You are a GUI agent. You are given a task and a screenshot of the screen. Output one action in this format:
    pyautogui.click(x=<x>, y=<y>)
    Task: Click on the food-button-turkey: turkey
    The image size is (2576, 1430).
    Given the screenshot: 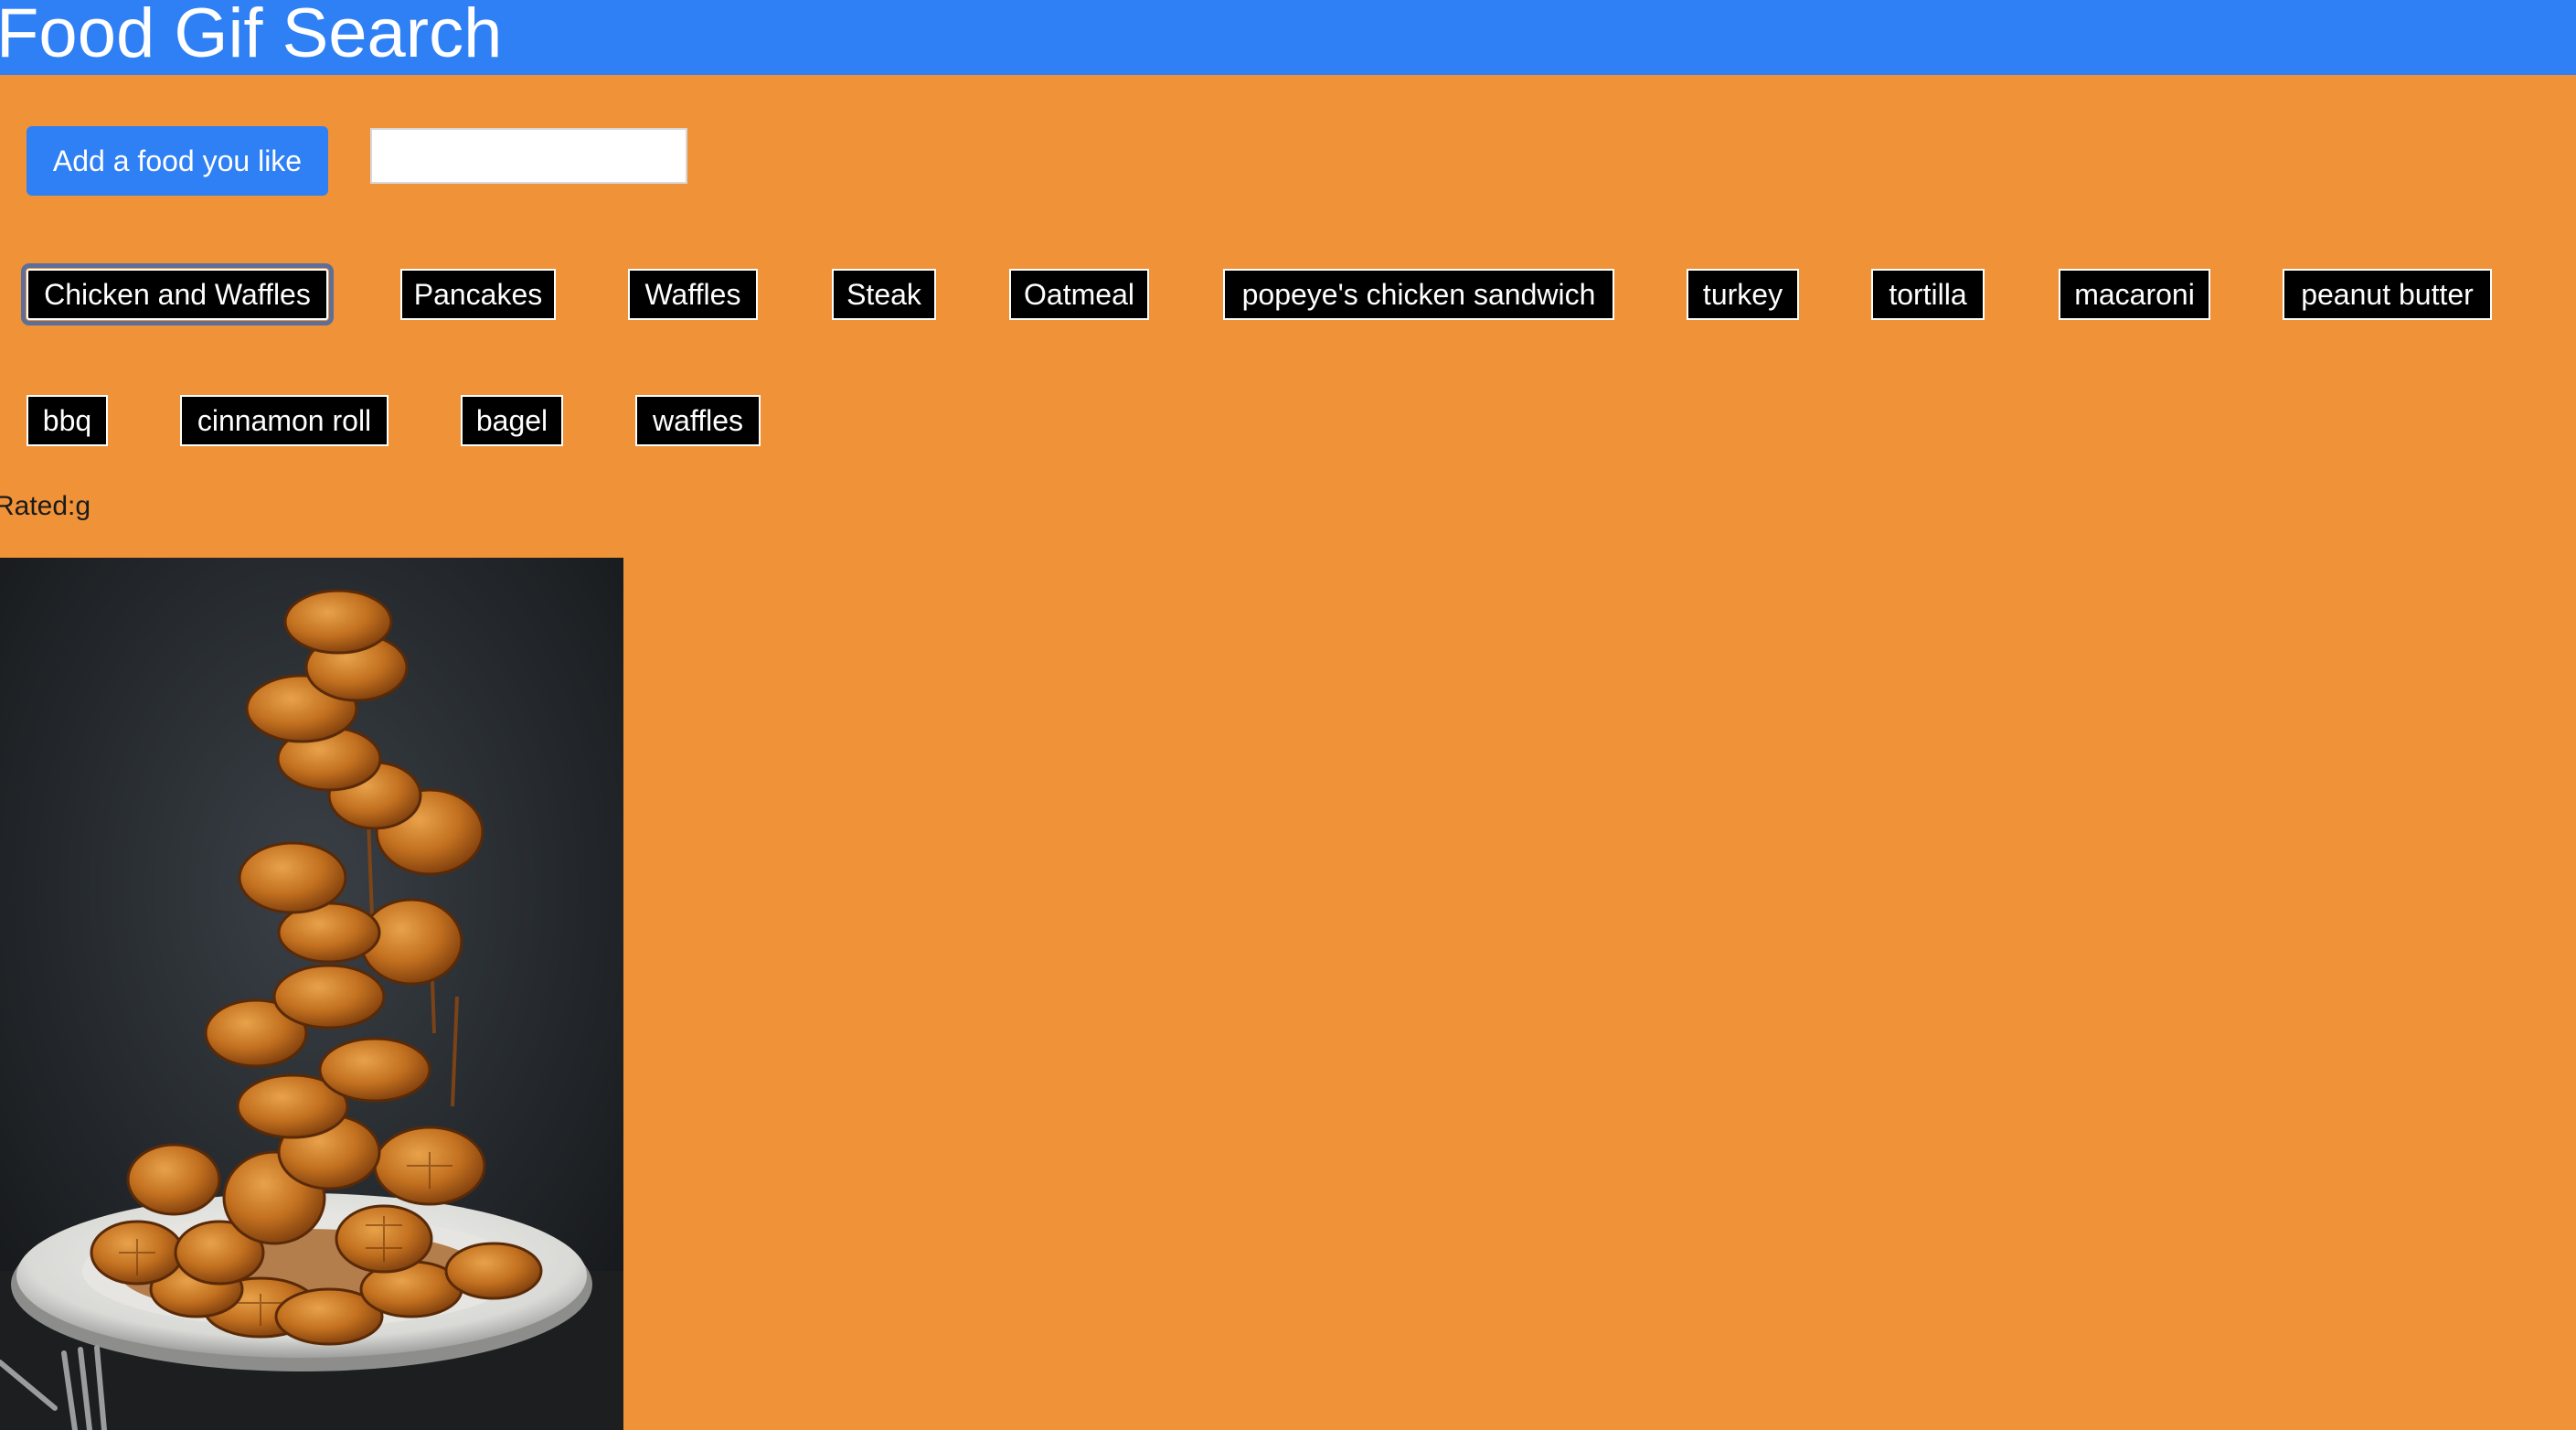 What is the action you would take?
    pyautogui.click(x=1743, y=295)
    